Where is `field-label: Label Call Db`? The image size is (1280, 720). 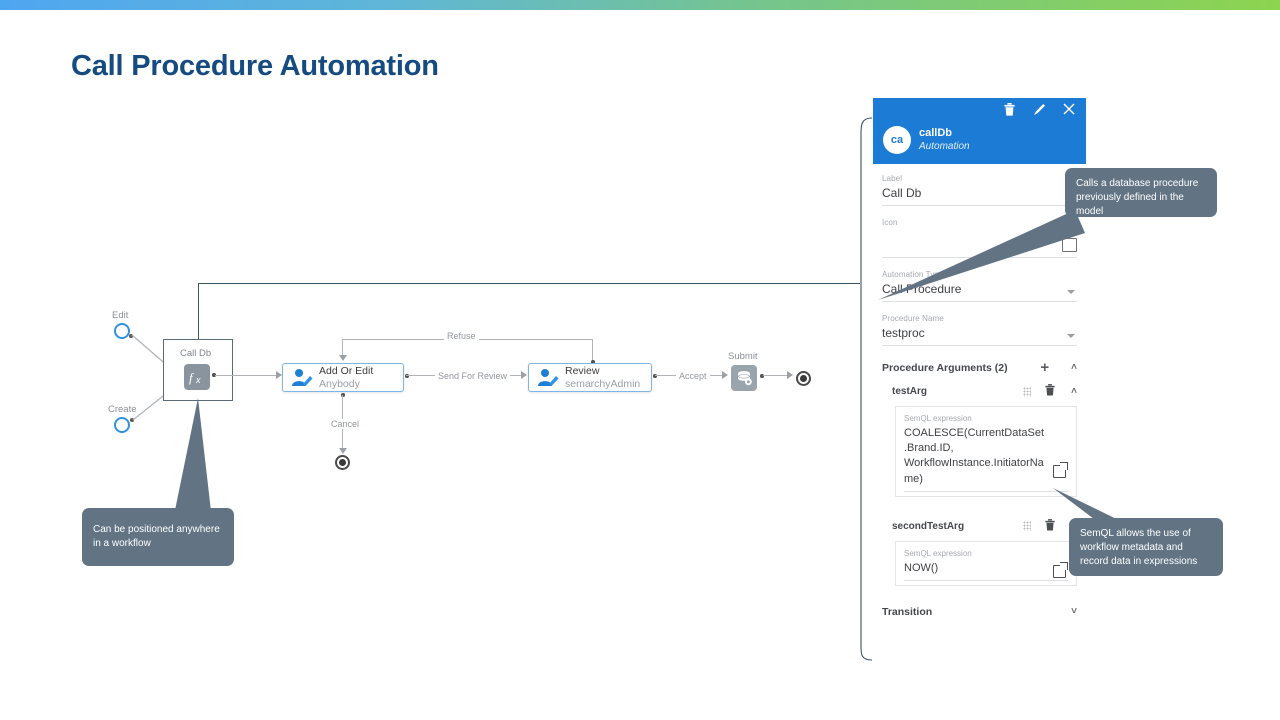 field-label: Label Call Db is located at coordinates (979, 190).